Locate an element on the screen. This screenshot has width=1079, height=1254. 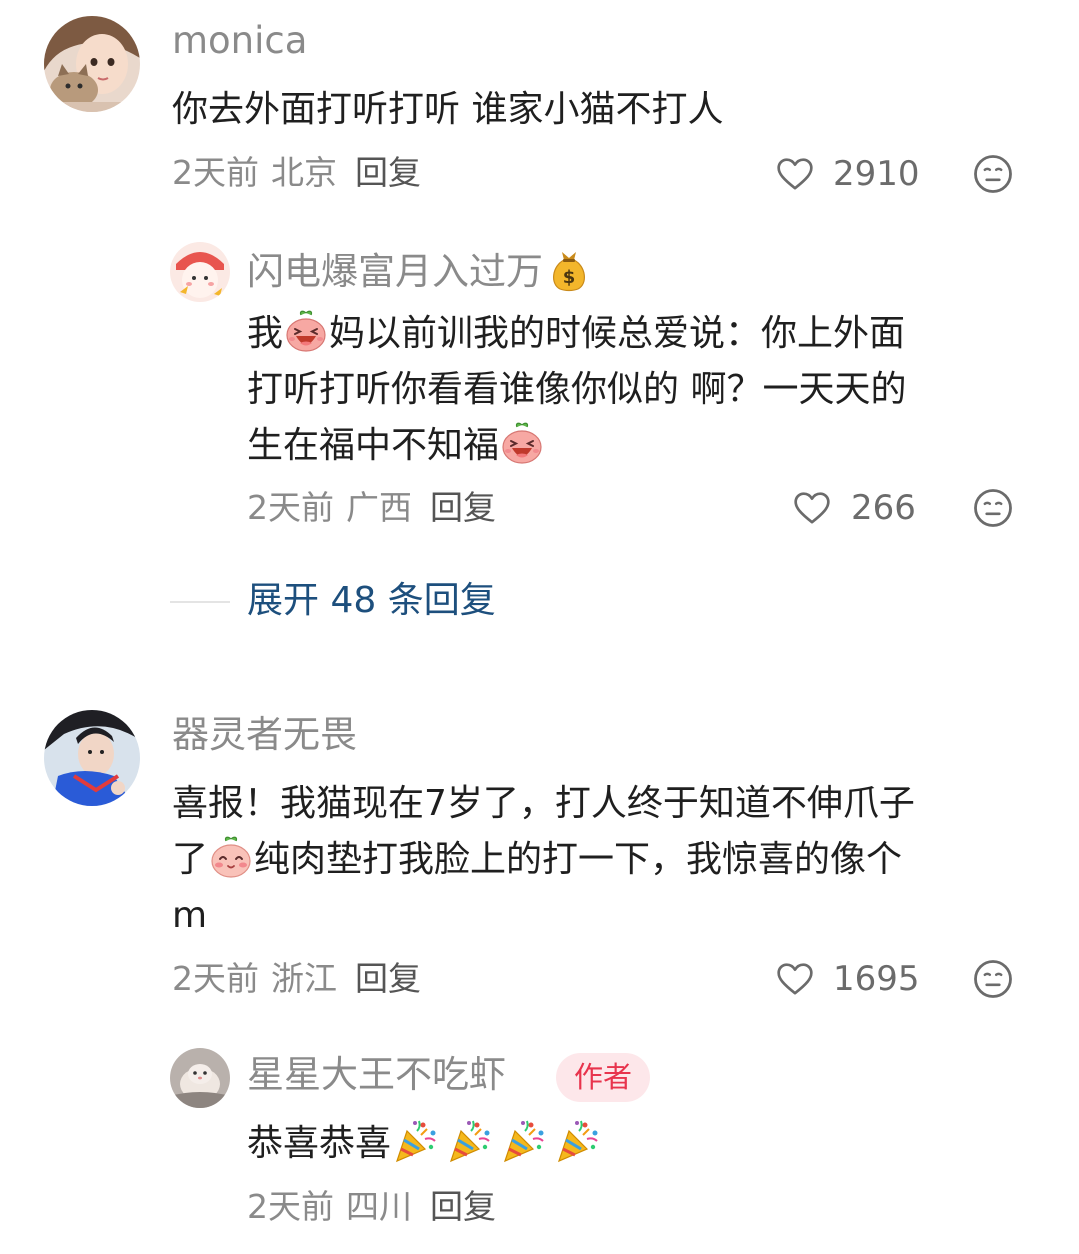
comment-meta: 2天前 北京 回复 is located at coordinates (296, 172).